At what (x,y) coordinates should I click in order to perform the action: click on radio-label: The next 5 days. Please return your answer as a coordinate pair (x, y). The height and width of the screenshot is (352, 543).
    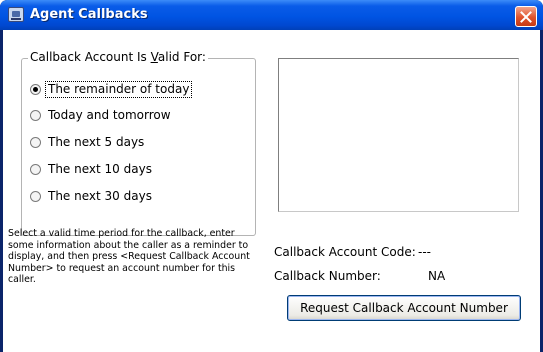
    Looking at the image, I should click on (96, 142).